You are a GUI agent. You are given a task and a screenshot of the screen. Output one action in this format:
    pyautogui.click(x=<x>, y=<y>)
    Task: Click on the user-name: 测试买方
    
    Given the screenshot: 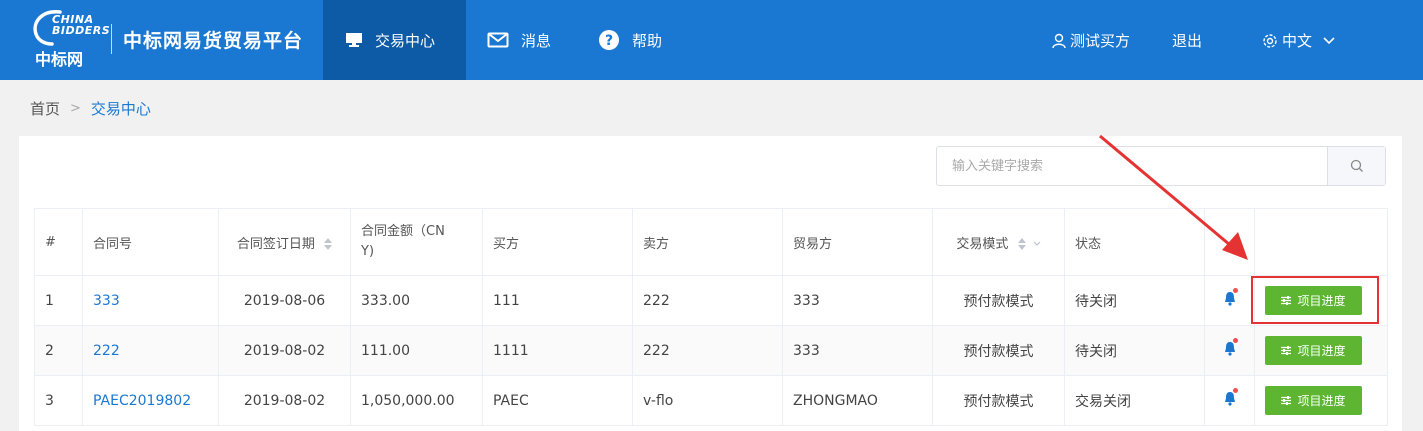 What is the action you would take?
    pyautogui.click(x=1100, y=41)
    